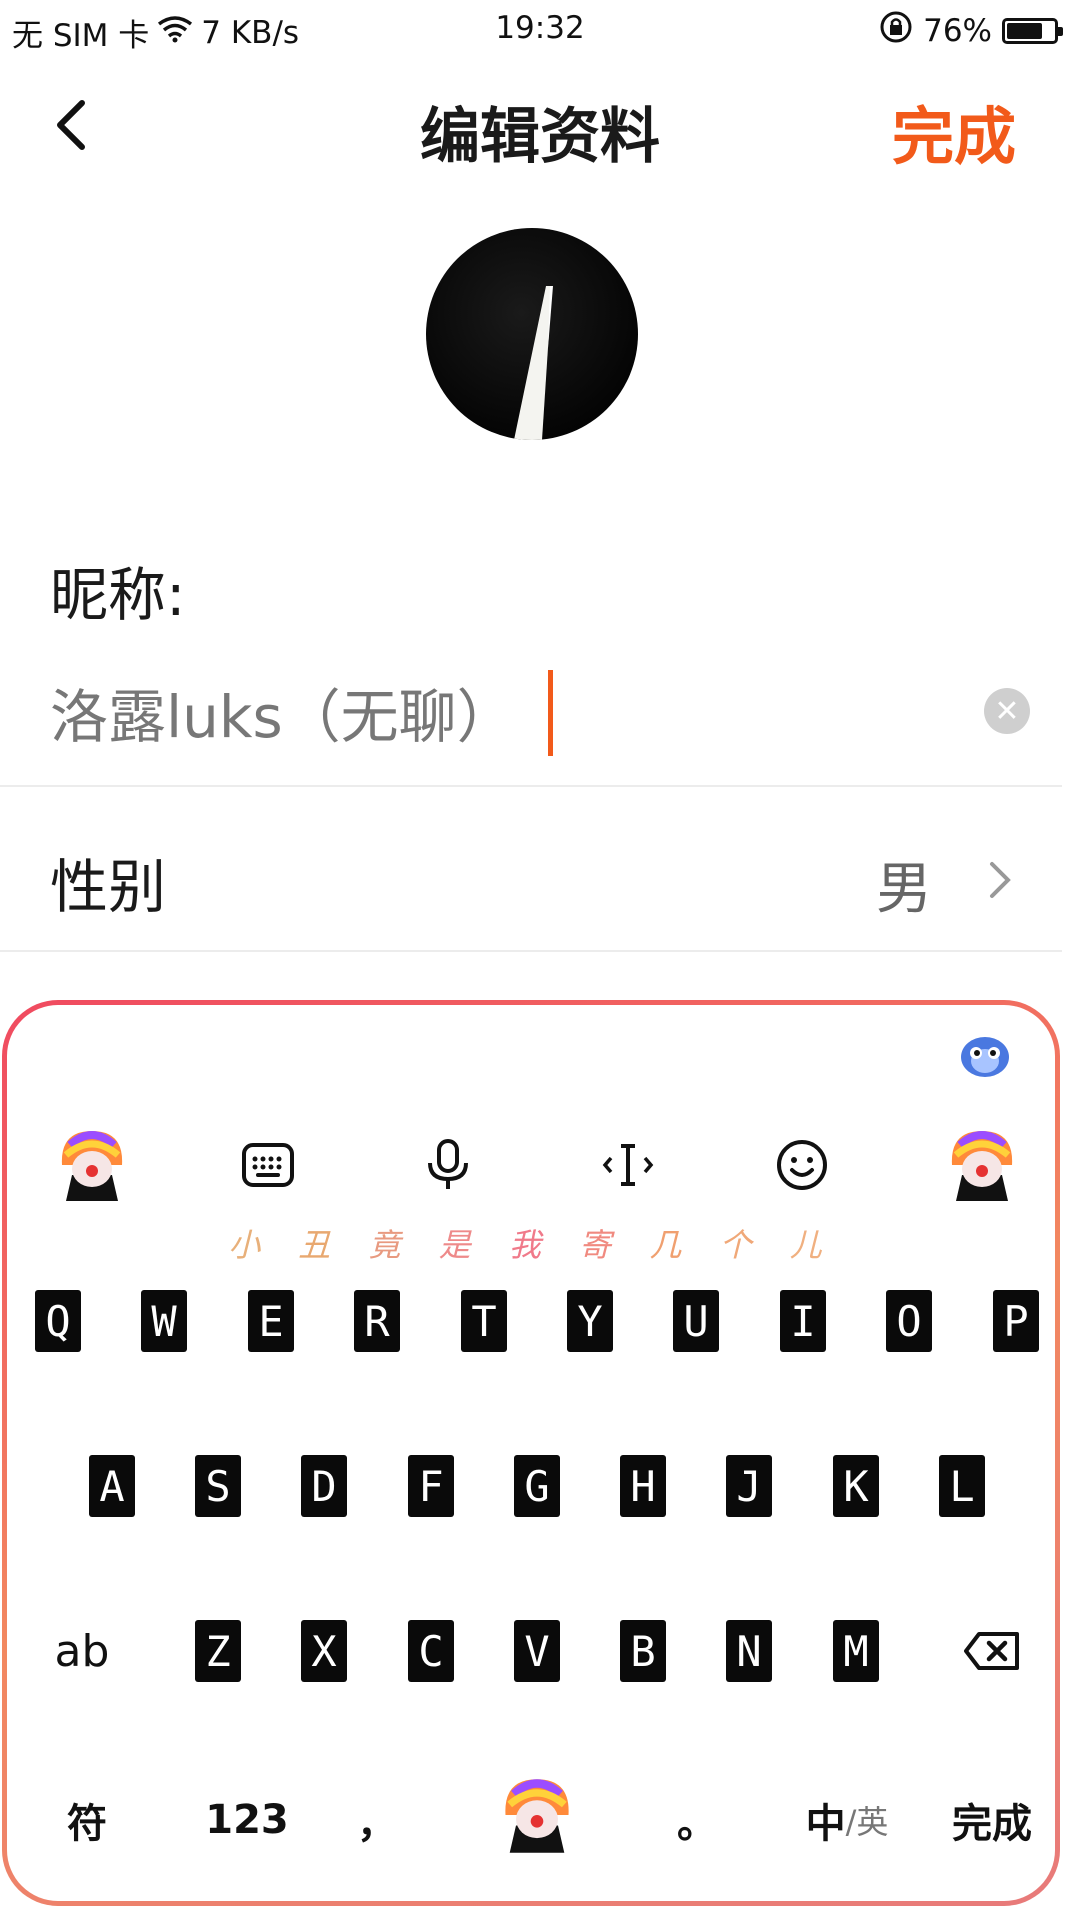  I want to click on avatar, so click(532, 334).